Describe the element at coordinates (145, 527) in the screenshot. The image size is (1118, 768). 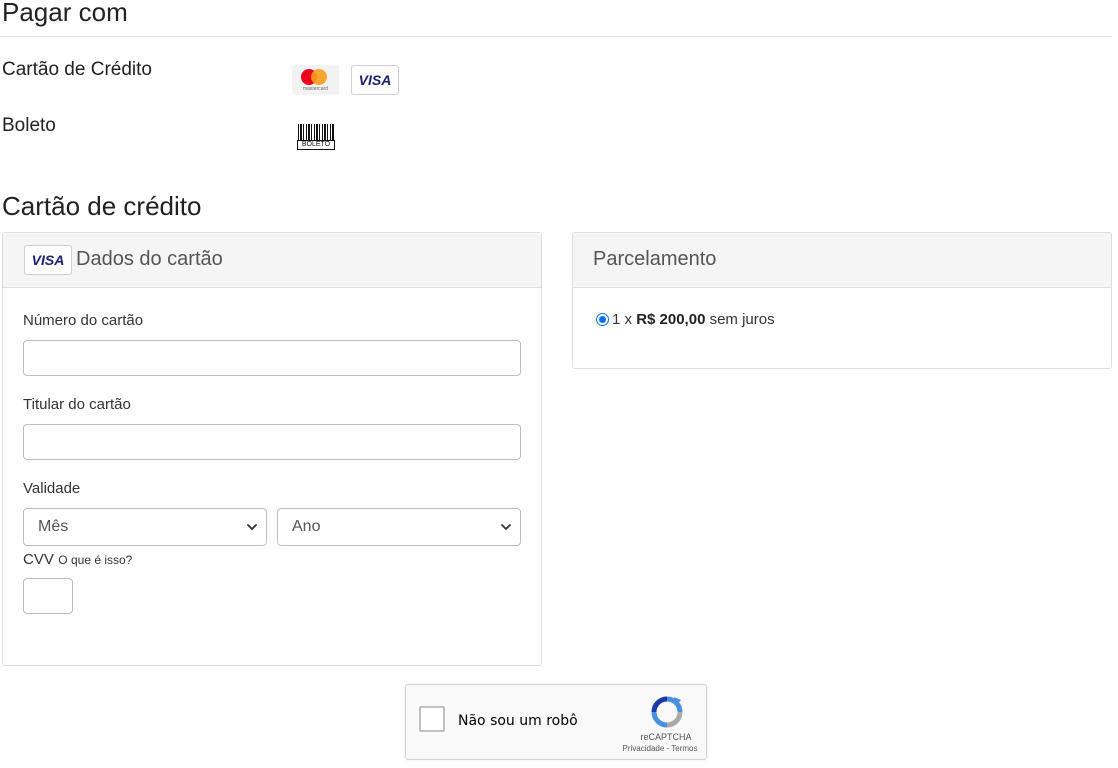
I see `expiry-month-select: Mês` at that location.